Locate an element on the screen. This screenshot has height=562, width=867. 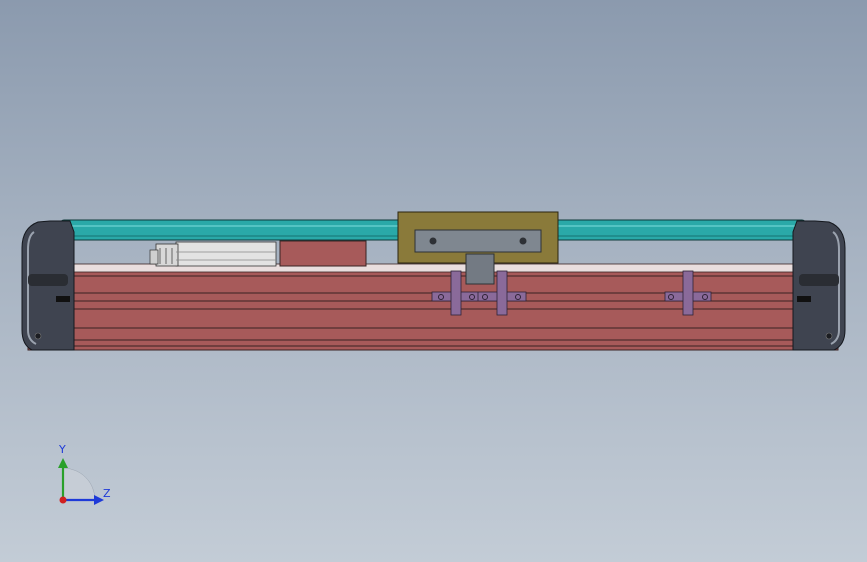
actuator-base is located at coordinates (433, 308).